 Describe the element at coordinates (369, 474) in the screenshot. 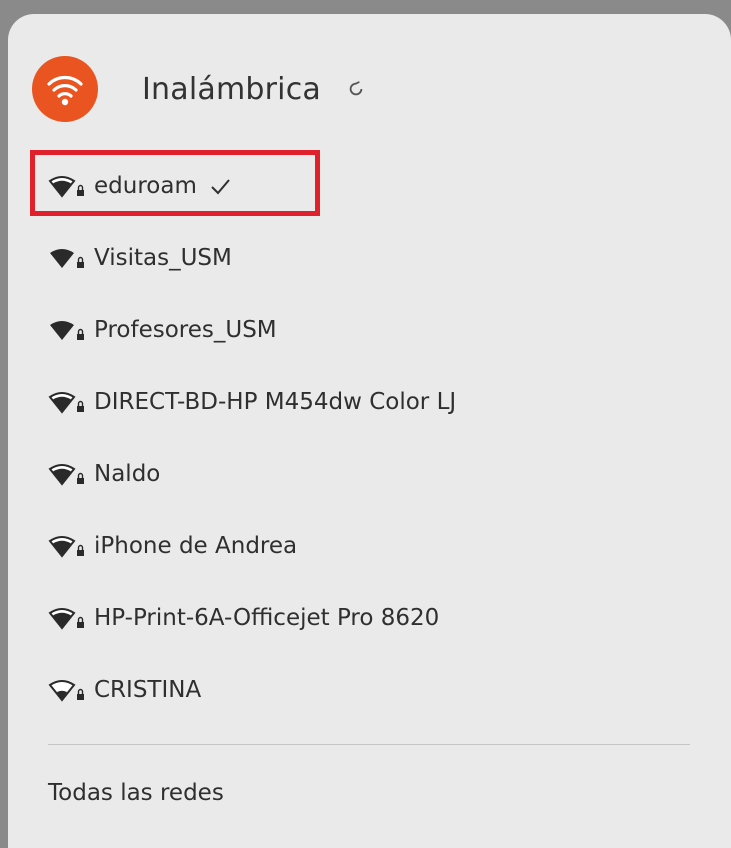

I see `network-item-naldo: Naldo` at that location.